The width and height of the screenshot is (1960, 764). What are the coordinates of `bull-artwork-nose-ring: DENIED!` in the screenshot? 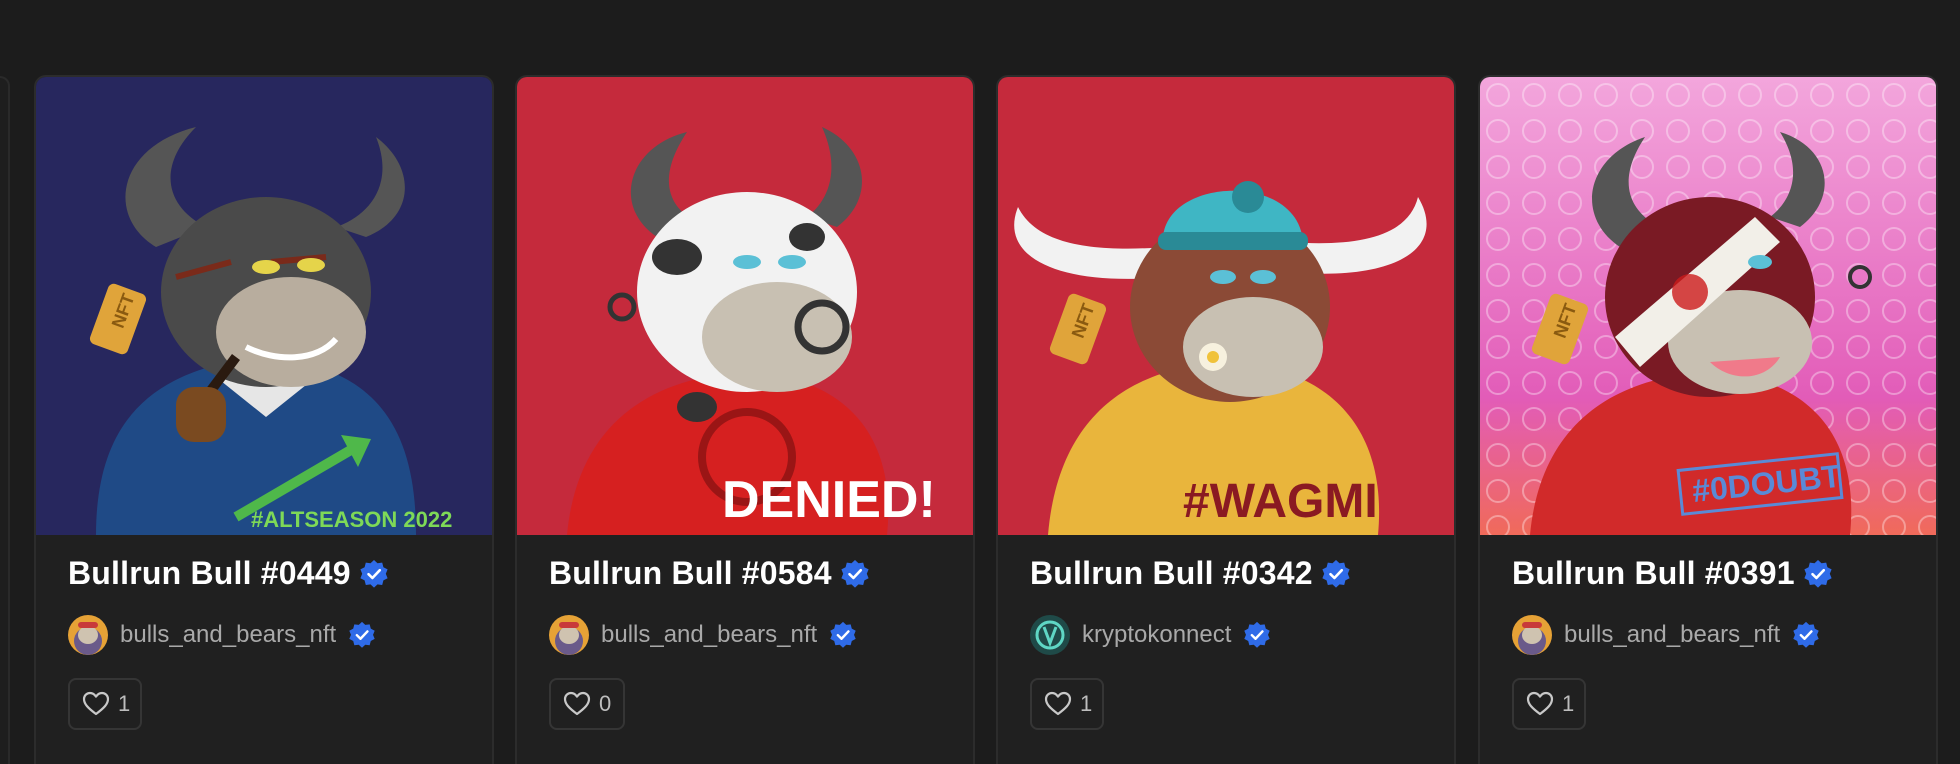 It's located at (745, 306).